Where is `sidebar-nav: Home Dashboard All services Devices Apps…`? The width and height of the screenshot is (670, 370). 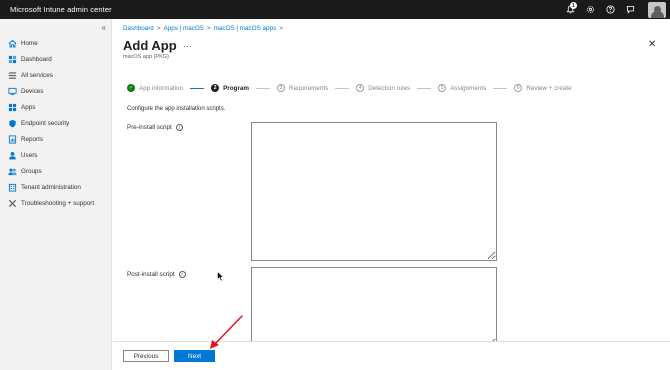
sidebar-nav: Home Dashboard All services Devices Apps… is located at coordinates (56, 123).